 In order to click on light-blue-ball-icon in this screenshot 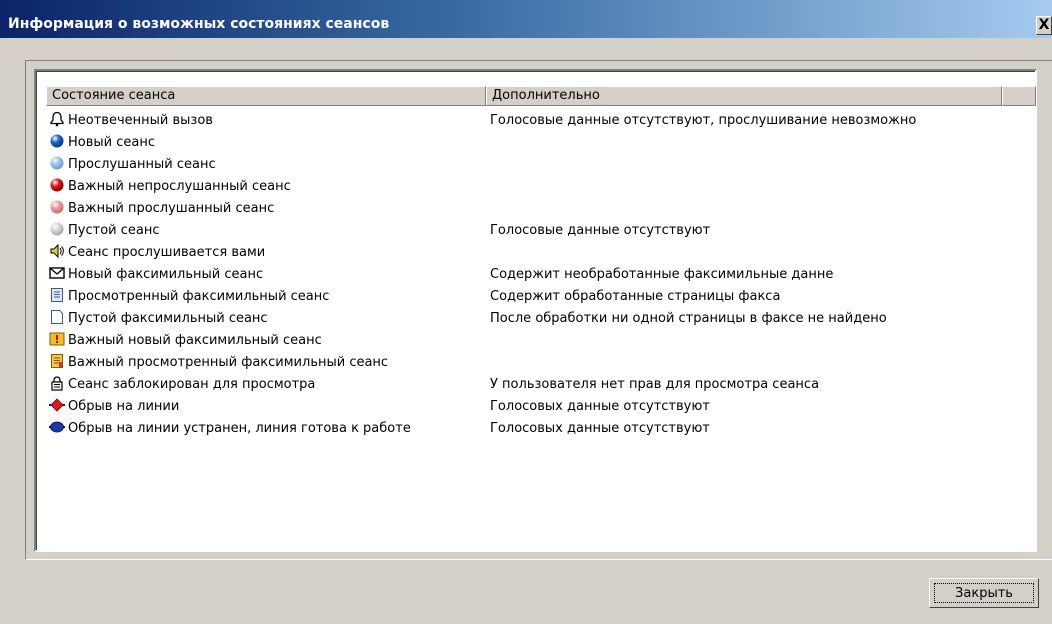, I will do `click(57, 163)`.